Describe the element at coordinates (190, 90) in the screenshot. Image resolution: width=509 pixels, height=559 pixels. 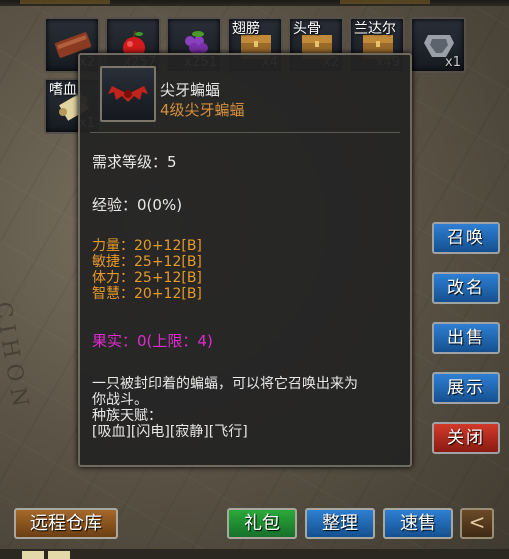
I see `pet-name: 尖牙蝙蝠` at that location.